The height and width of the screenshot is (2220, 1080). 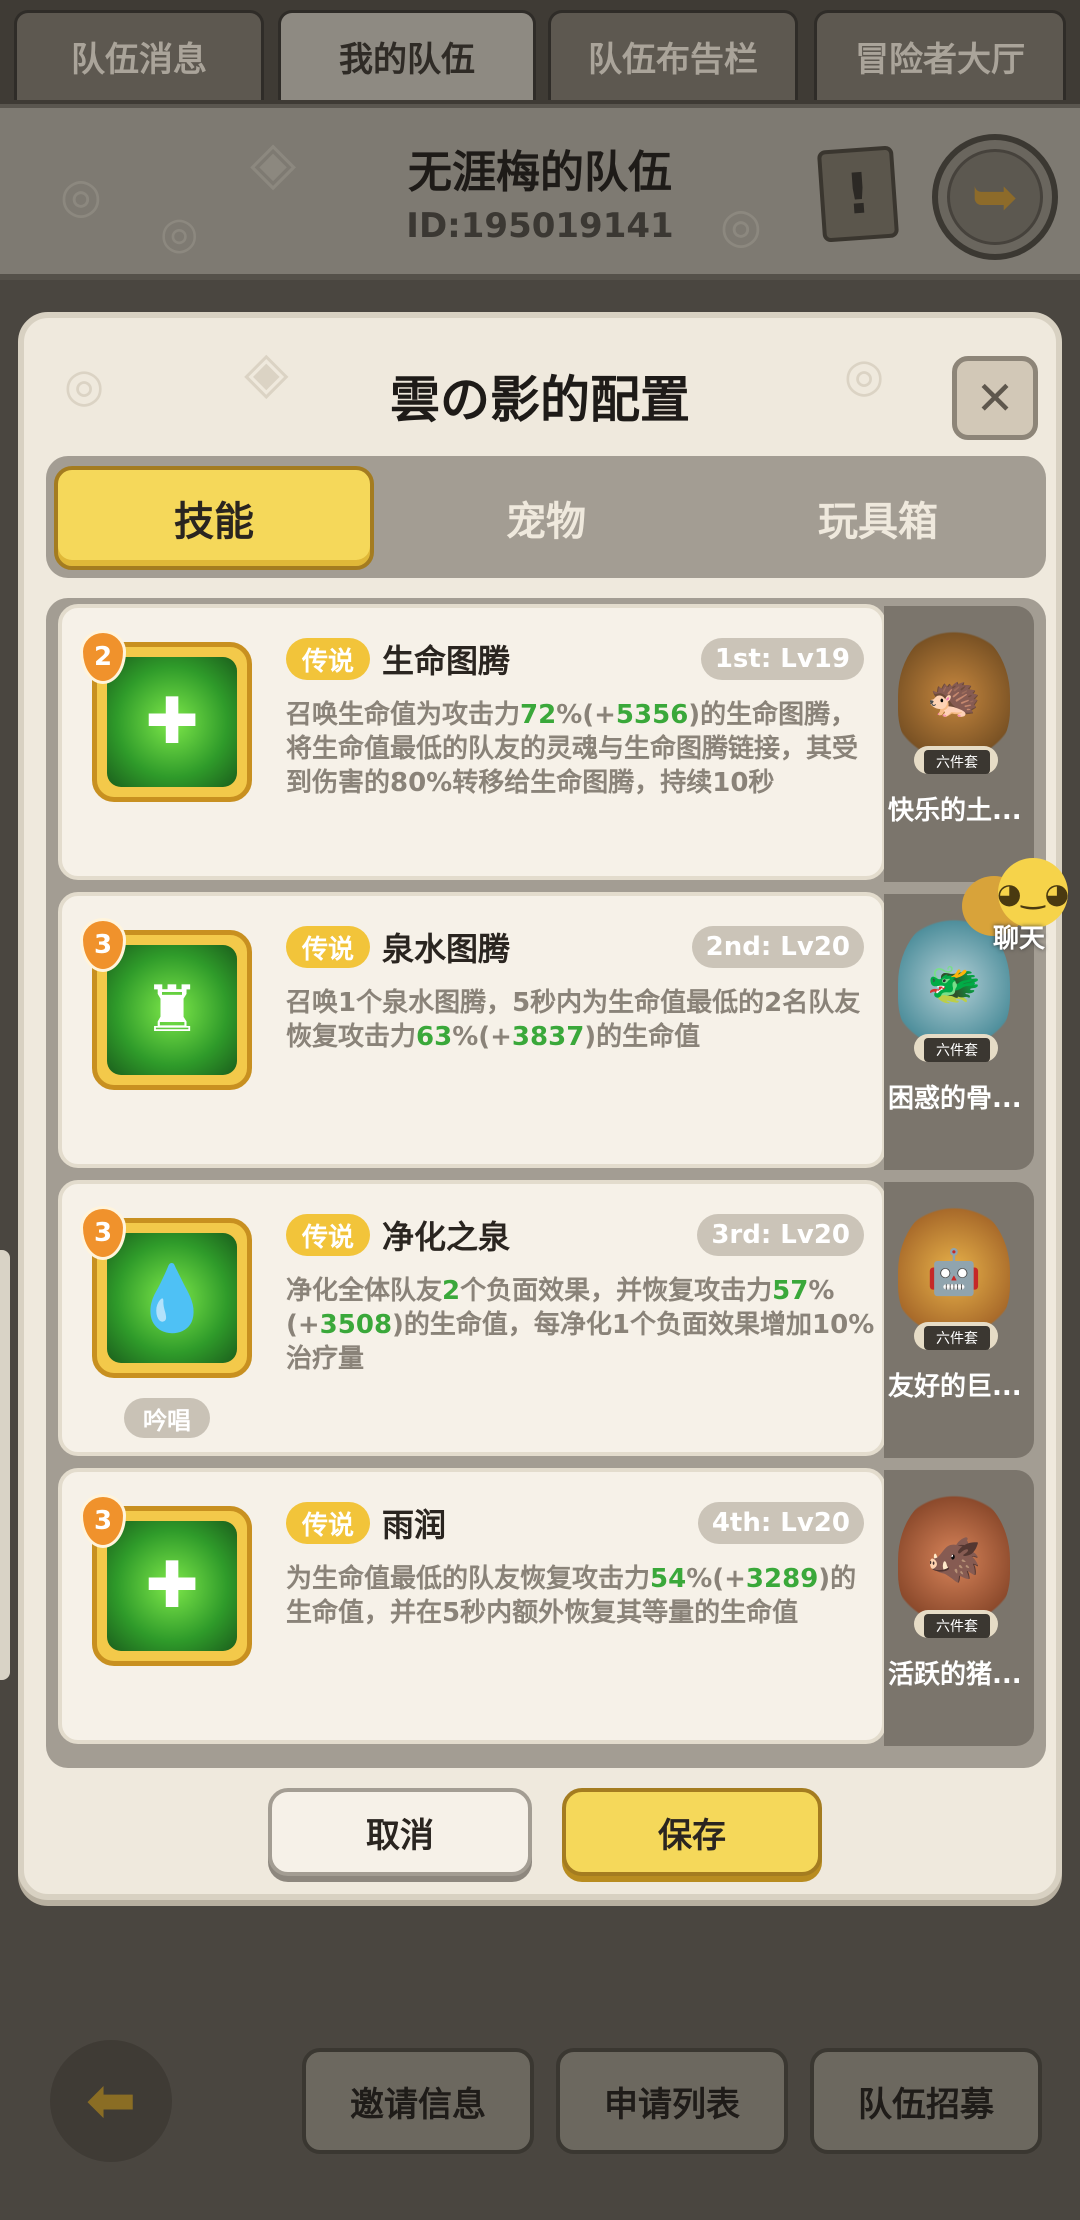 I want to click on team-id: ID:195019141, so click(x=540, y=226).